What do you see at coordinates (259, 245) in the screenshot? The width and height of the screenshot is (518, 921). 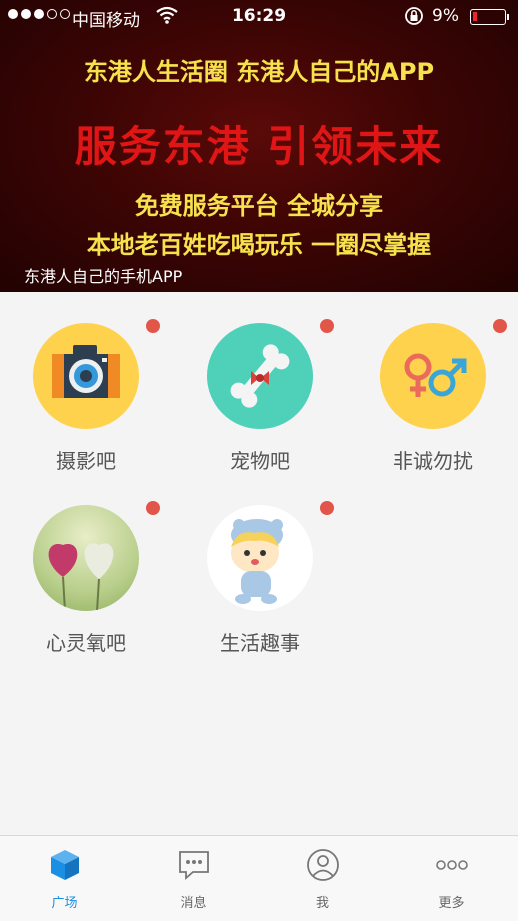 I see `banner-slogan-3: 本地老百姓吃喝玩乐 一圈尽掌握` at bounding box center [259, 245].